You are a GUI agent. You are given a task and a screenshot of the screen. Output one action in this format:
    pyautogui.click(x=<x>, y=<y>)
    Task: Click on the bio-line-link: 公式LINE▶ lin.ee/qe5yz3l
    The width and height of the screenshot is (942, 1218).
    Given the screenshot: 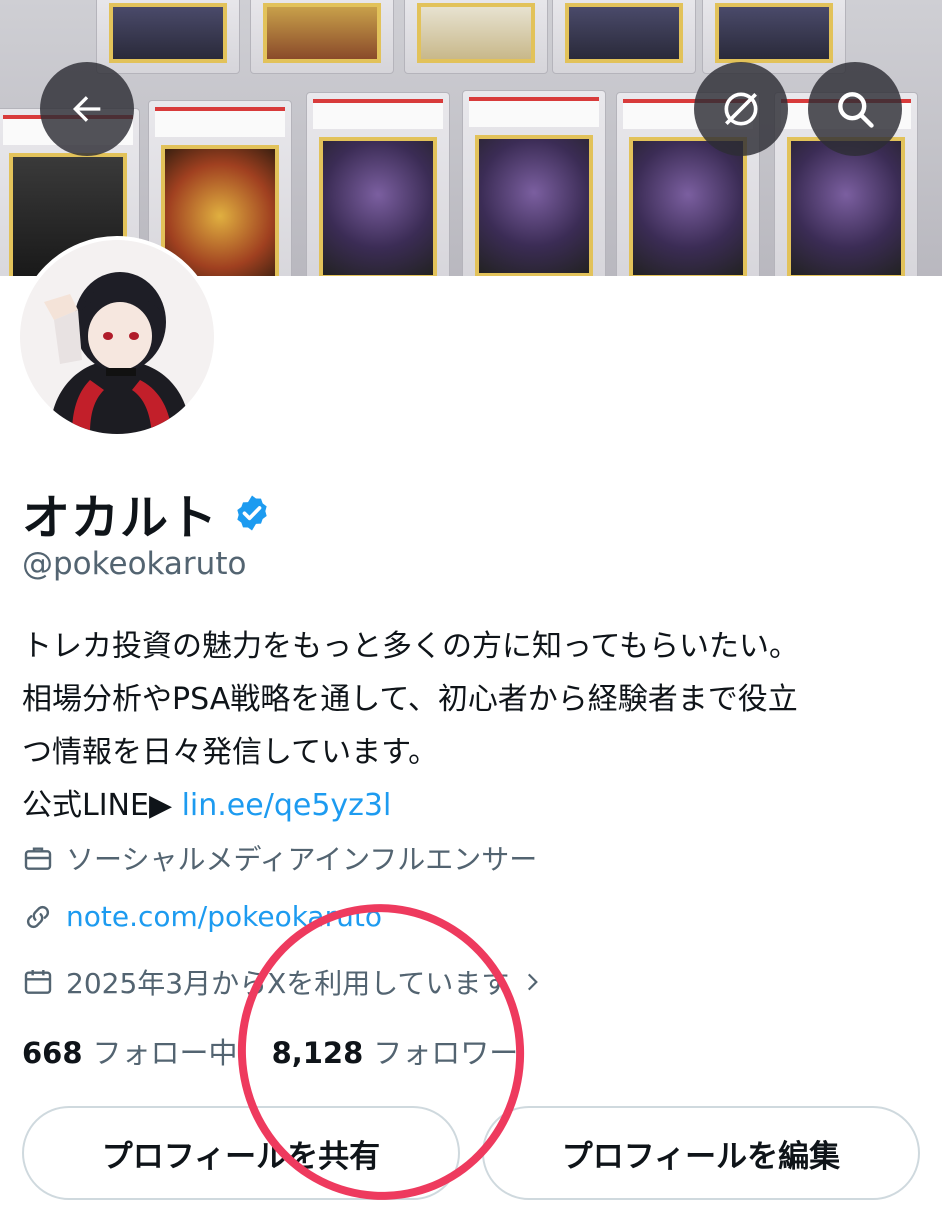 What is the action you would take?
    pyautogui.click(x=474, y=805)
    